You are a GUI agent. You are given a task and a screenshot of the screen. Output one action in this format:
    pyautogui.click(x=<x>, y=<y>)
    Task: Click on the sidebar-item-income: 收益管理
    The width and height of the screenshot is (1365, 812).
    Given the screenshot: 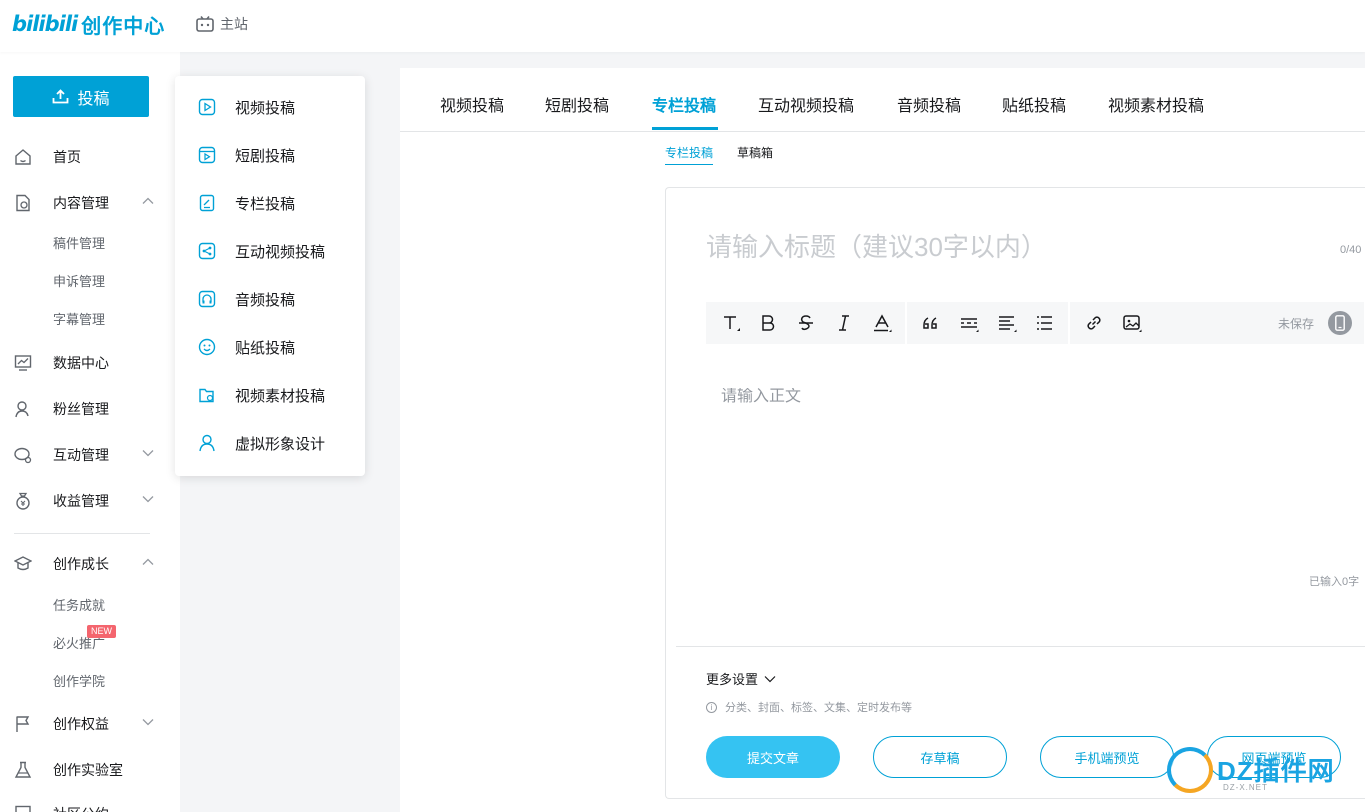 What is the action you would take?
    pyautogui.click(x=90, y=501)
    